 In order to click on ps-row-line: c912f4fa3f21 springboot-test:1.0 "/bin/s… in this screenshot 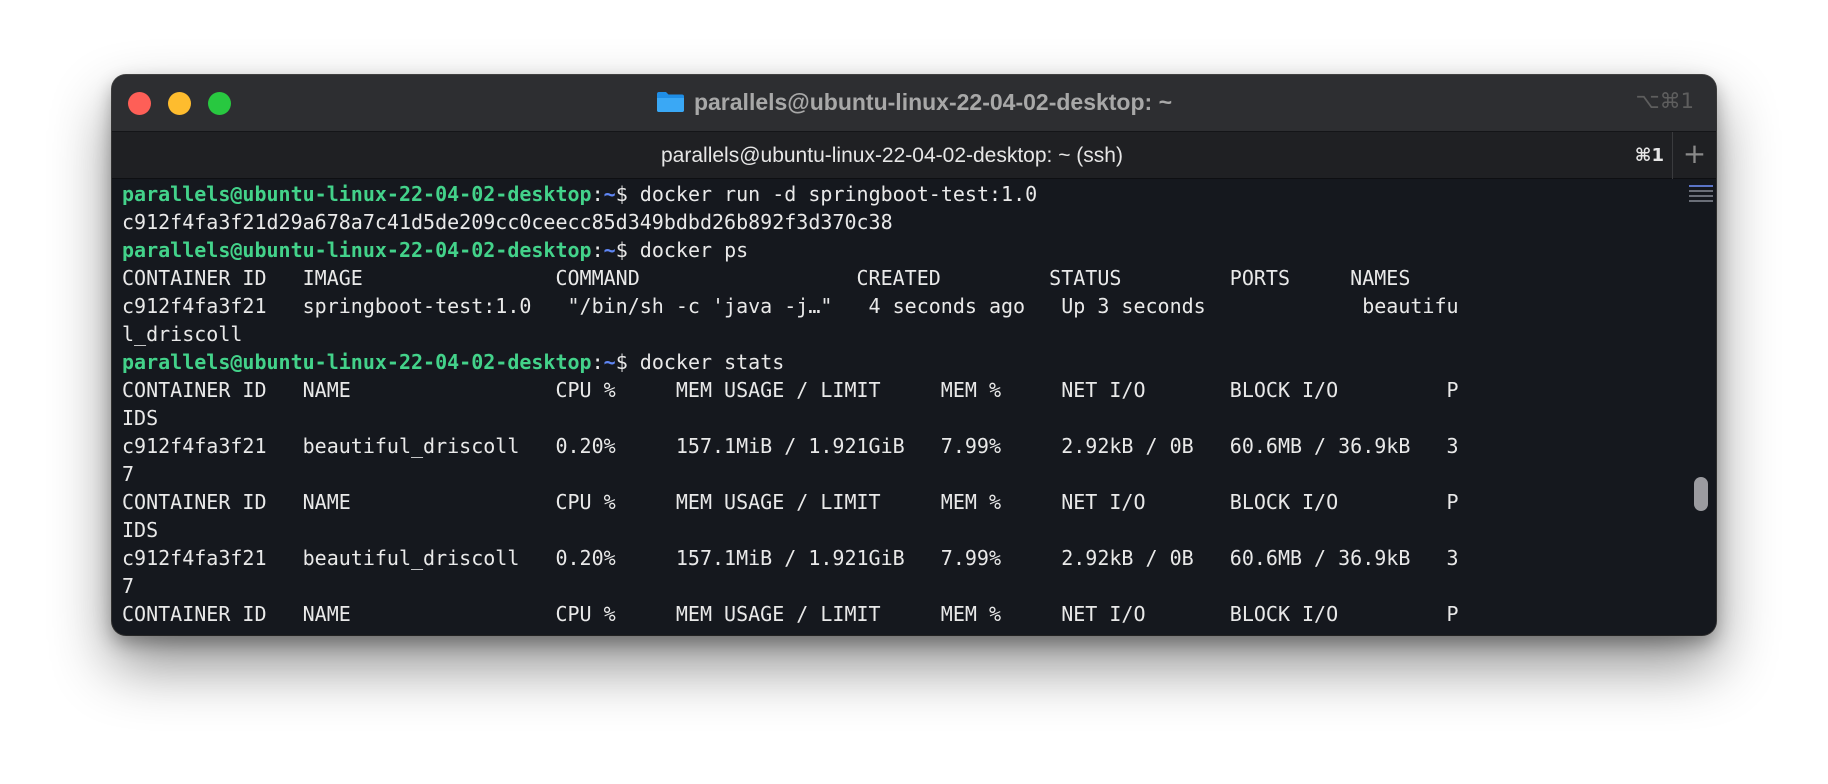, I will do `click(790, 306)`.